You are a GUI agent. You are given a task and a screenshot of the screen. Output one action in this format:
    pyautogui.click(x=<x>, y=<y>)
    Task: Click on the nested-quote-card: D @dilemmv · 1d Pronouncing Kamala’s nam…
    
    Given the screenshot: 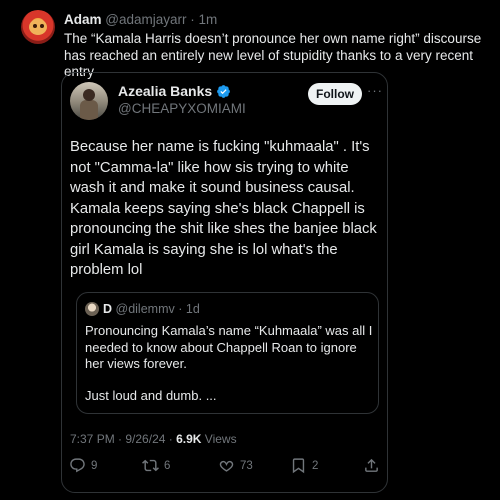 What is the action you would take?
    pyautogui.click(x=227, y=353)
    